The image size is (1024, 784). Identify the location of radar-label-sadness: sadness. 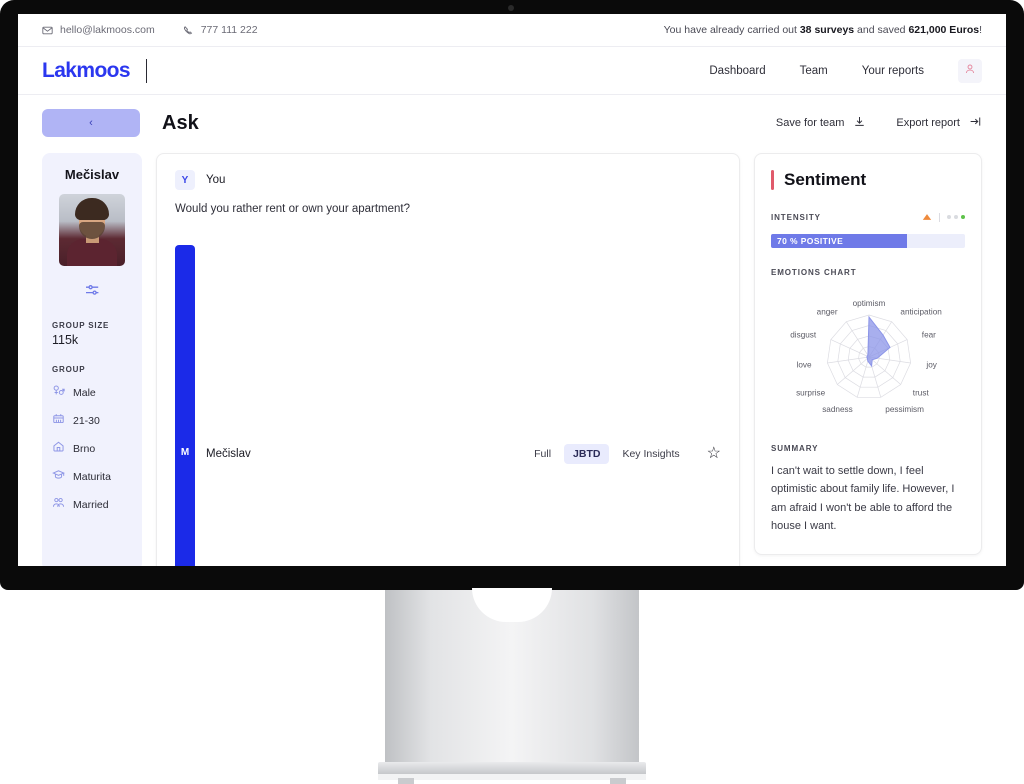
(837, 409).